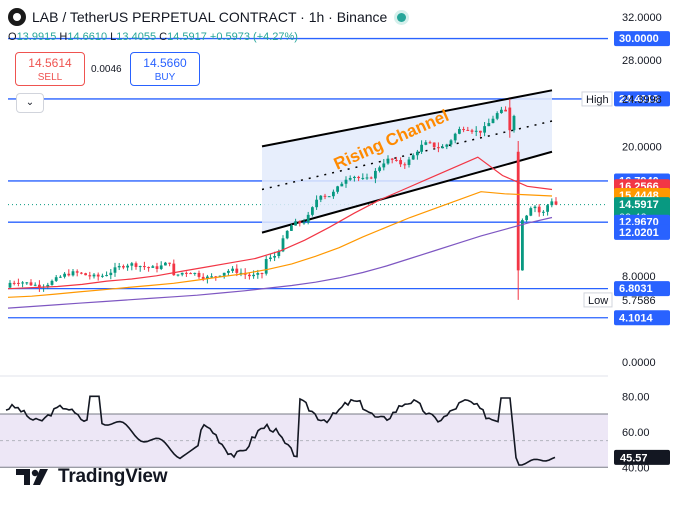 The height and width of the screenshot is (506, 678). Describe the element at coordinates (50, 69) in the screenshot. I see `sell-button: 14.5614 SELL` at that location.